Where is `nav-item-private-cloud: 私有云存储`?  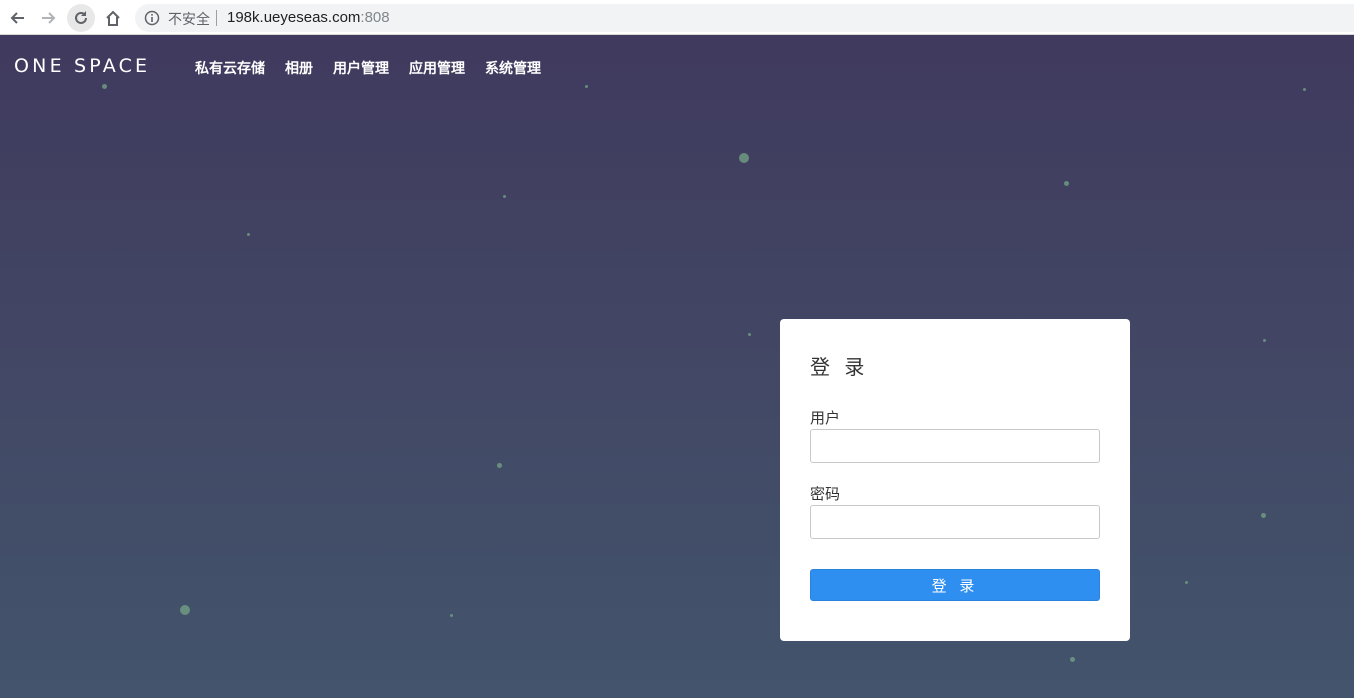
nav-item-private-cloud: 私有云存储 is located at coordinates (230, 68).